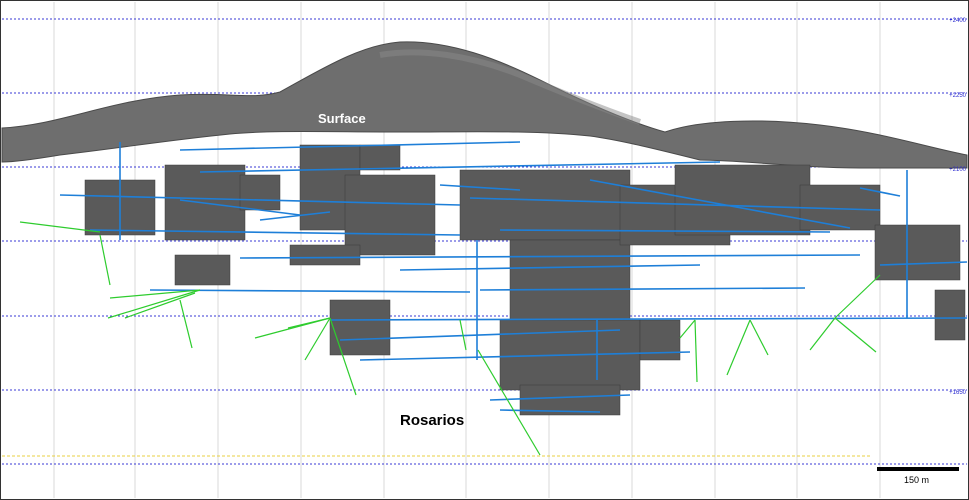 This screenshot has width=969, height=500. I want to click on elevation-label: +2100, so click(957, 170).